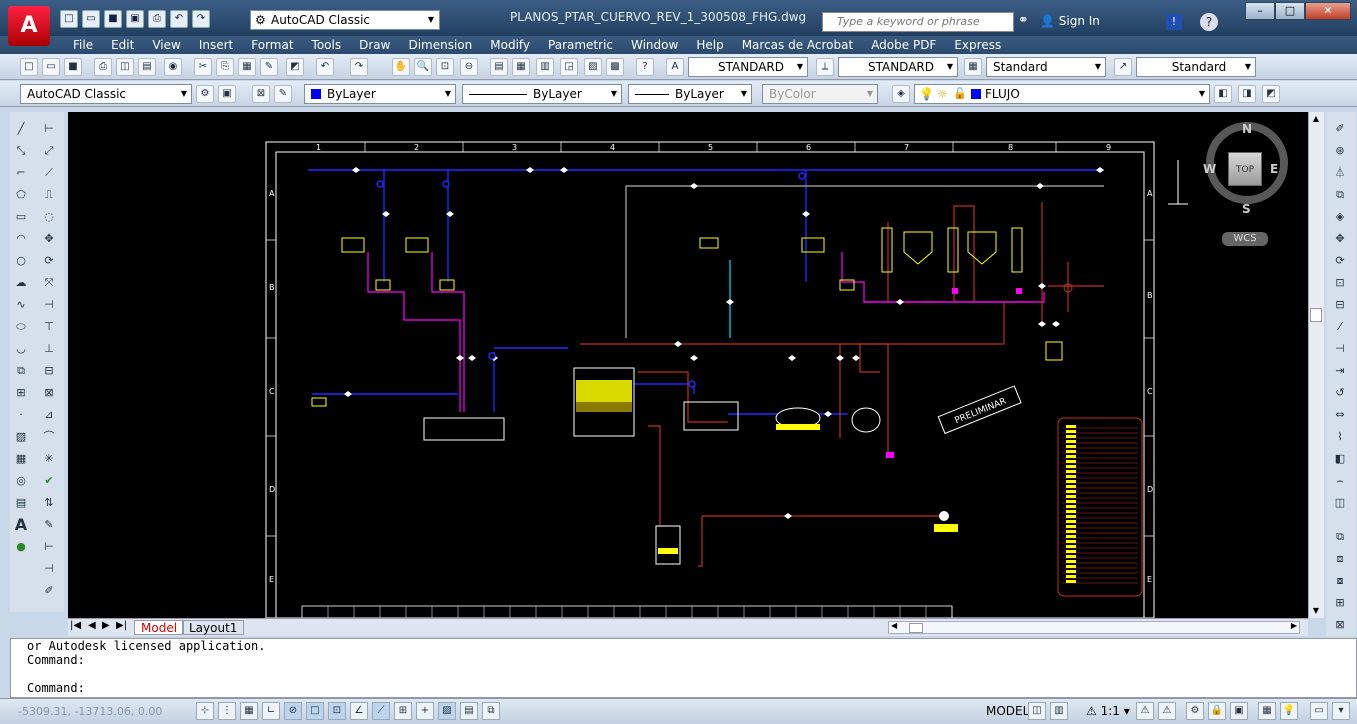  What do you see at coordinates (49, 415) in the screenshot?
I see `chamfer-icon: ⊿` at bounding box center [49, 415].